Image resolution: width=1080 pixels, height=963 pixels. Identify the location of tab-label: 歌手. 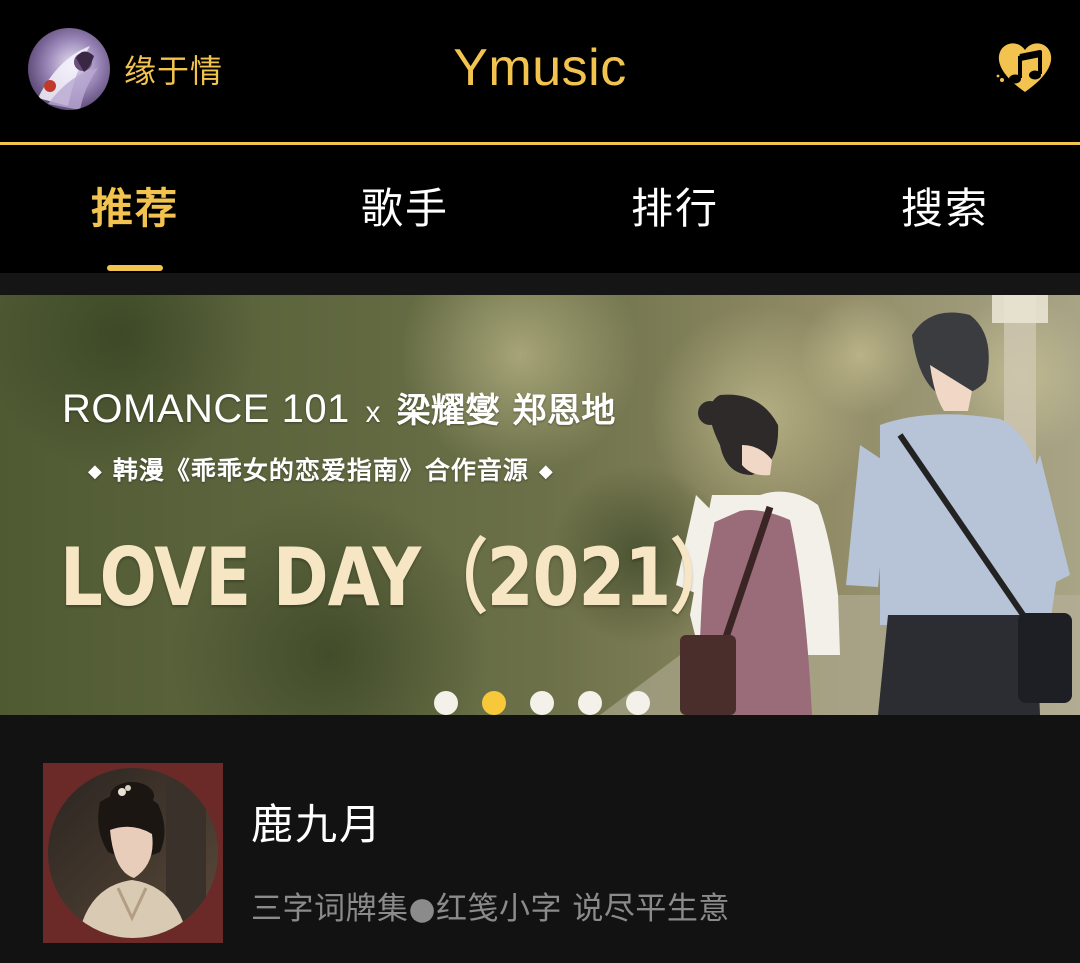
(404, 208).